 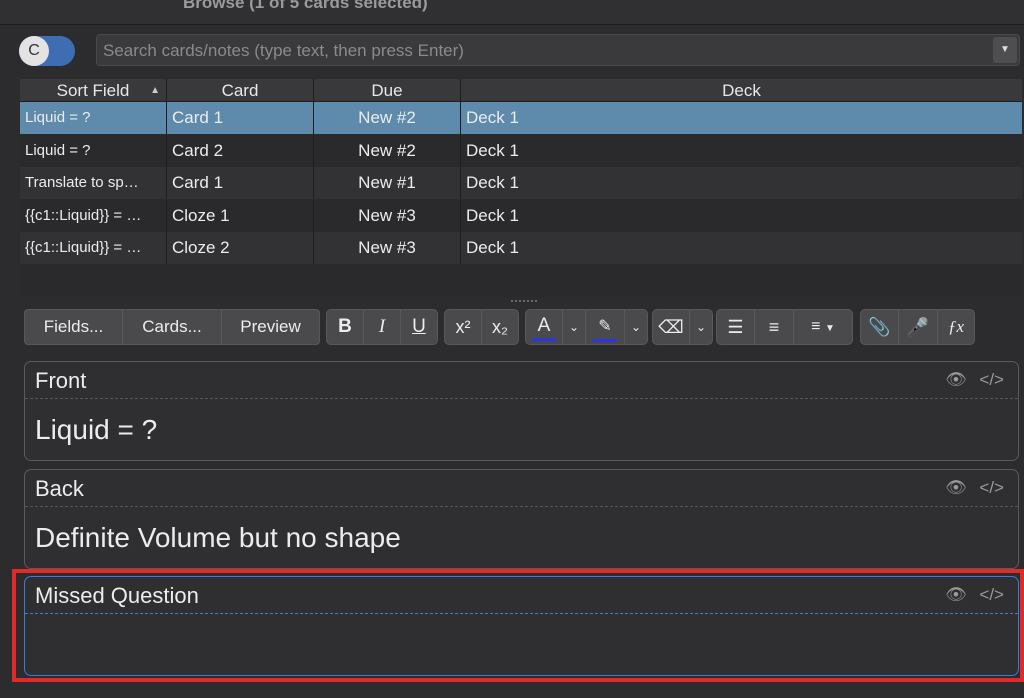 What do you see at coordinates (387, 183) in the screenshot?
I see `cell-due: New #1` at bounding box center [387, 183].